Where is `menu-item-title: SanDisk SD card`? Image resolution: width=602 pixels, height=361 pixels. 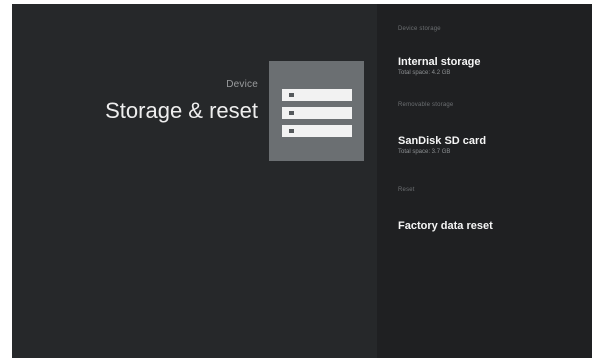 menu-item-title: SanDisk SD card is located at coordinates (442, 141).